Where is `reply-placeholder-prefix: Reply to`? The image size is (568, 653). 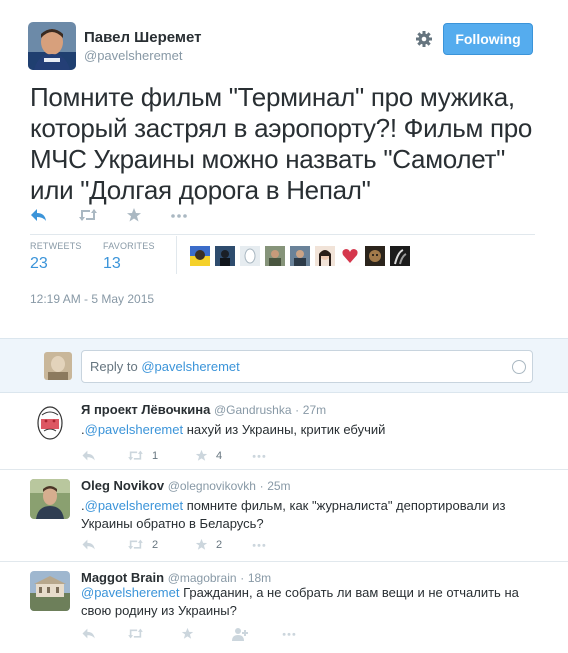 reply-placeholder-prefix: Reply to is located at coordinates (116, 366).